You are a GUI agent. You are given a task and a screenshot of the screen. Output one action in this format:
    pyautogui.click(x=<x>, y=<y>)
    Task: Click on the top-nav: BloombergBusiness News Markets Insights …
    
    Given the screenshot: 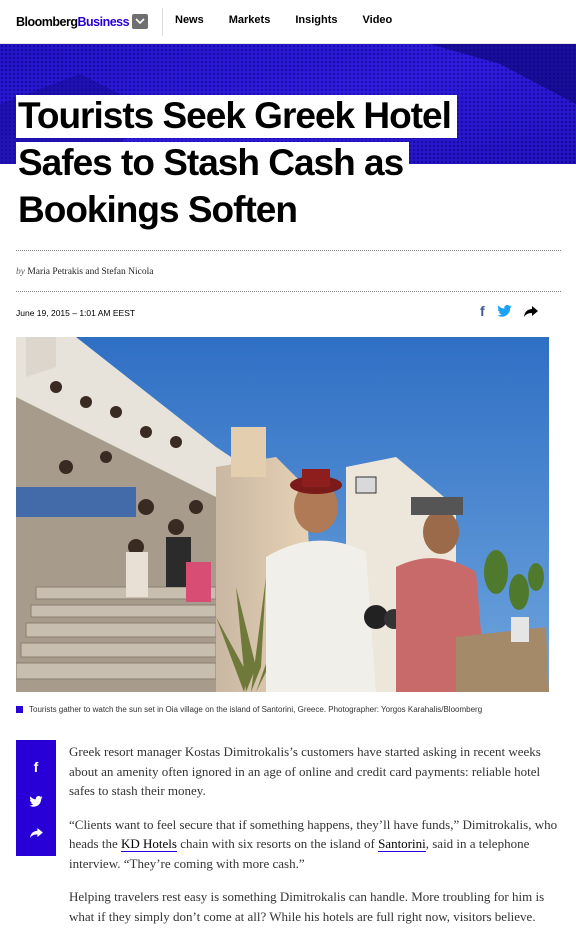 What is the action you would take?
    pyautogui.click(x=288, y=22)
    